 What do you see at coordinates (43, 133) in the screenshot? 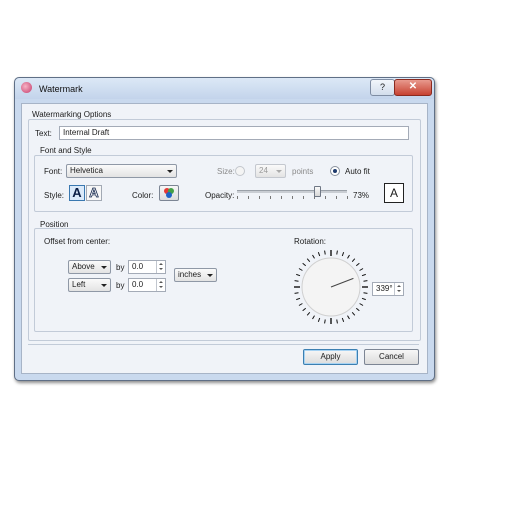
I see `text-label: Text:` at bounding box center [43, 133].